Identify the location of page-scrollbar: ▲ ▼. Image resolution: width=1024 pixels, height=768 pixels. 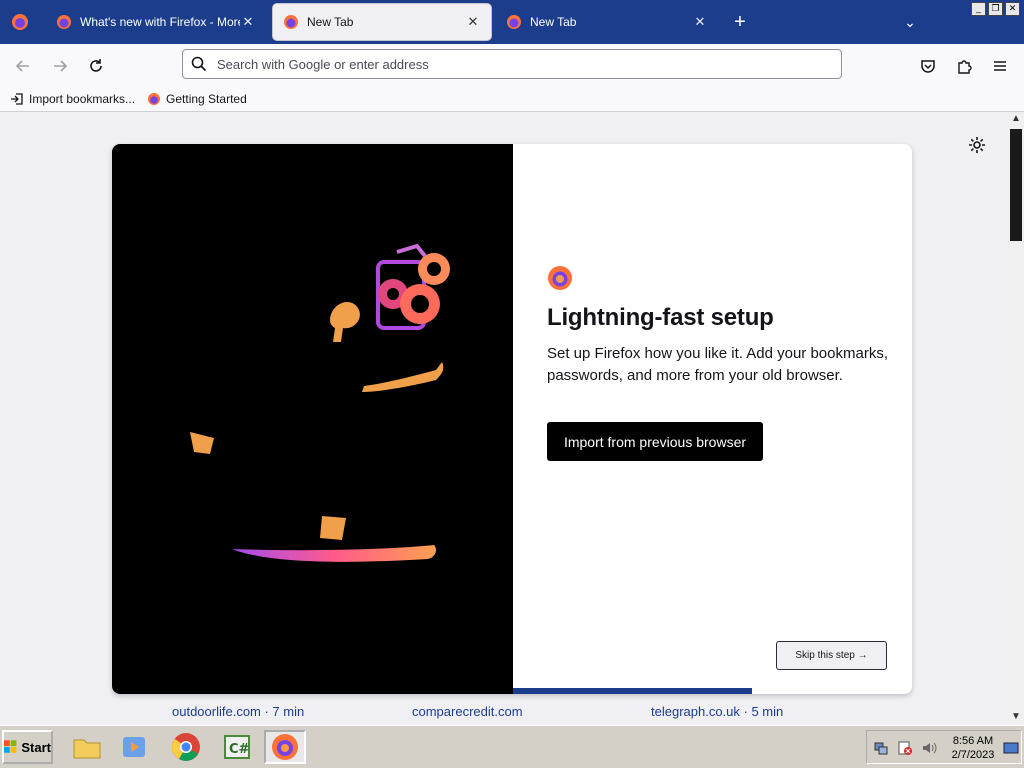
(1016, 419).